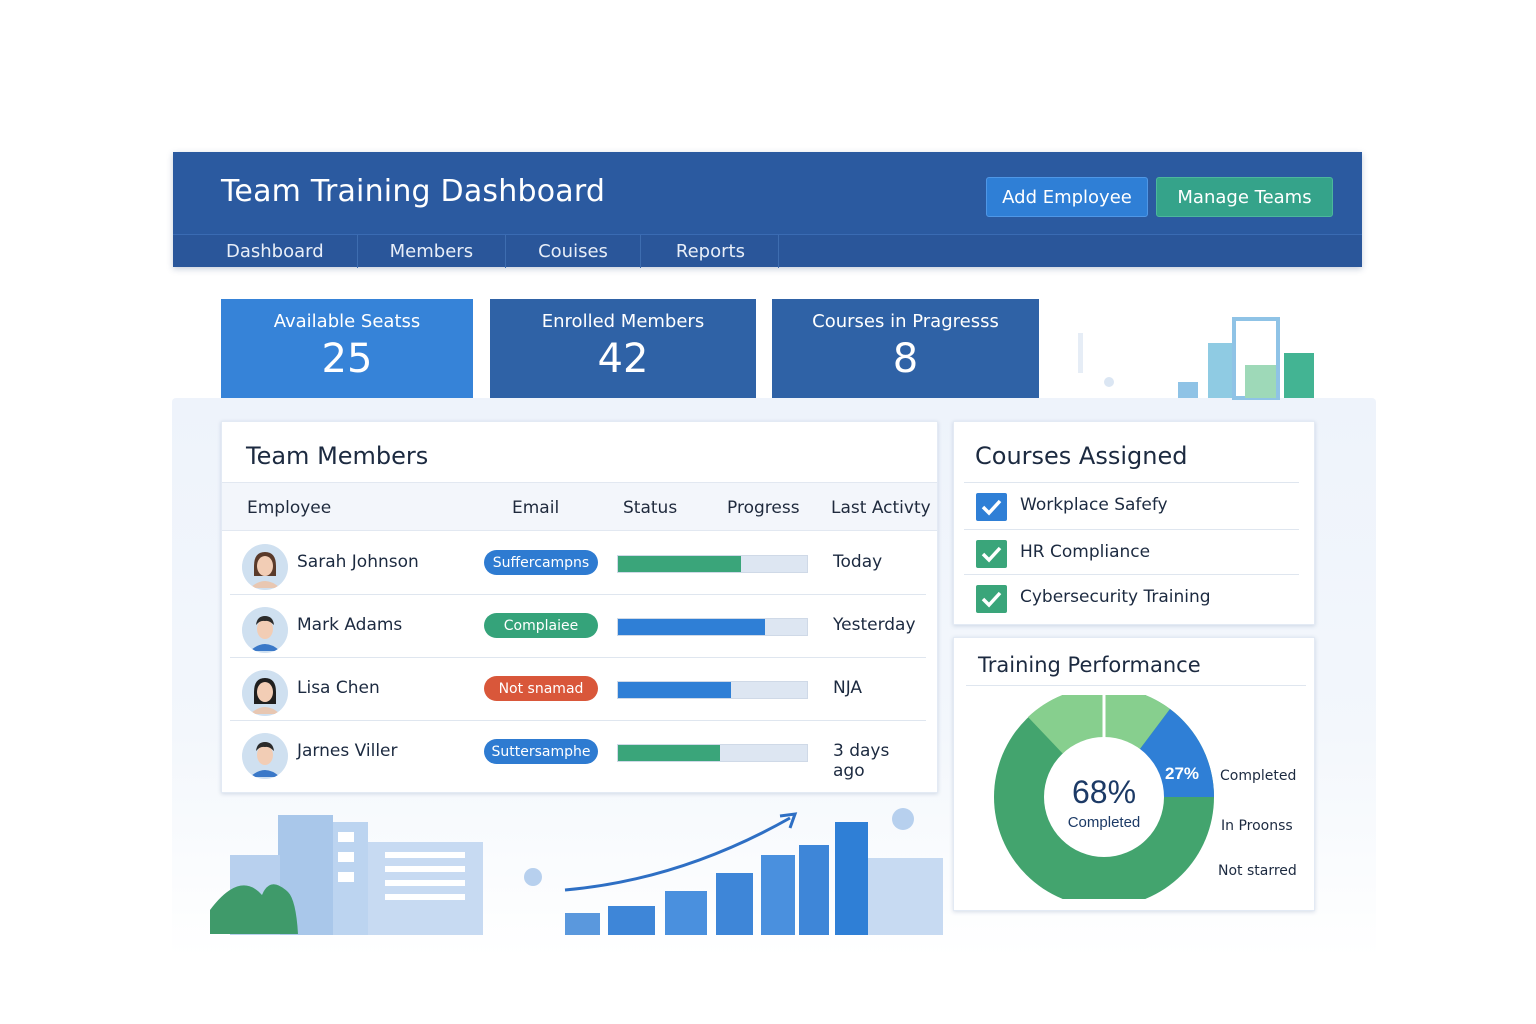 The width and height of the screenshot is (1536, 1024). I want to click on team-members-title: Team Members, so click(337, 456).